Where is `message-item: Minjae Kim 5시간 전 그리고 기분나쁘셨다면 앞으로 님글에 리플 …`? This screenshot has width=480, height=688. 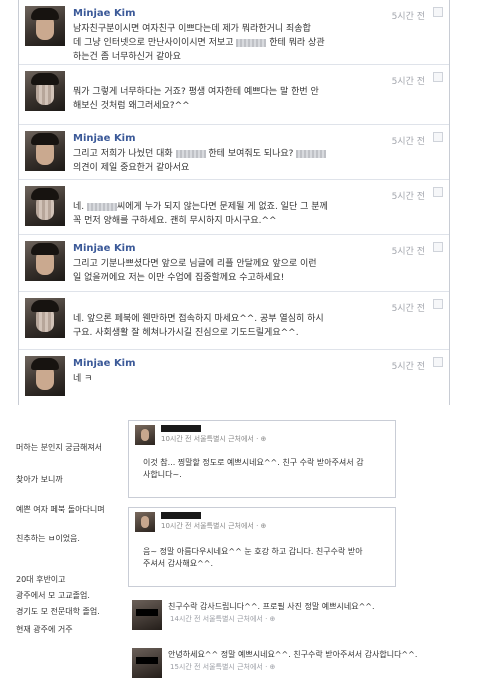
message-item: Minjae Kim 5시간 전 그리고 기분나쁘셨다면 앞으로 님글에 리플 … is located at coordinates (234, 263).